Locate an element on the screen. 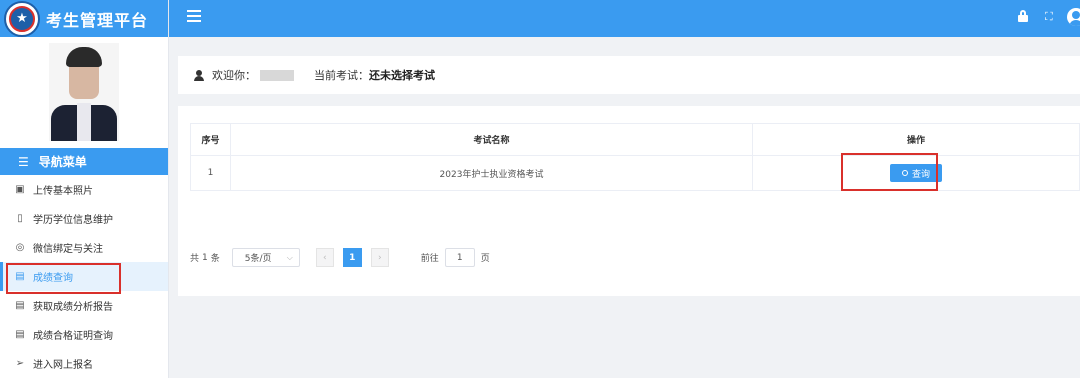 The width and height of the screenshot is (1080, 378). photo-area is located at coordinates (84, 92).